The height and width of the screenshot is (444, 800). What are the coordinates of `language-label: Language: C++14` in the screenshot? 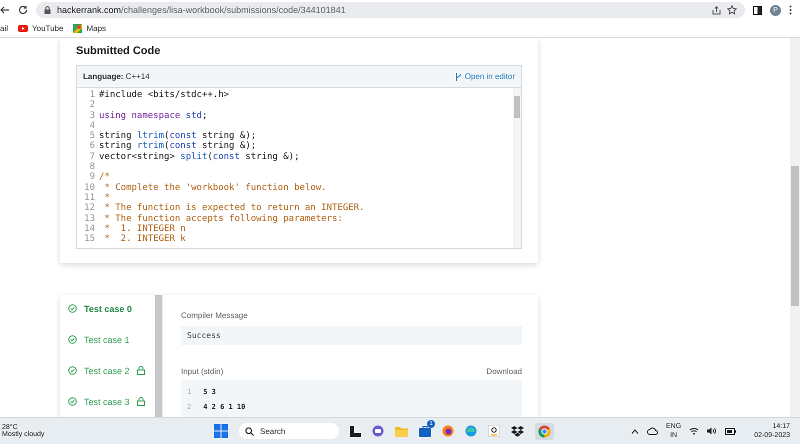 It's located at (116, 76).